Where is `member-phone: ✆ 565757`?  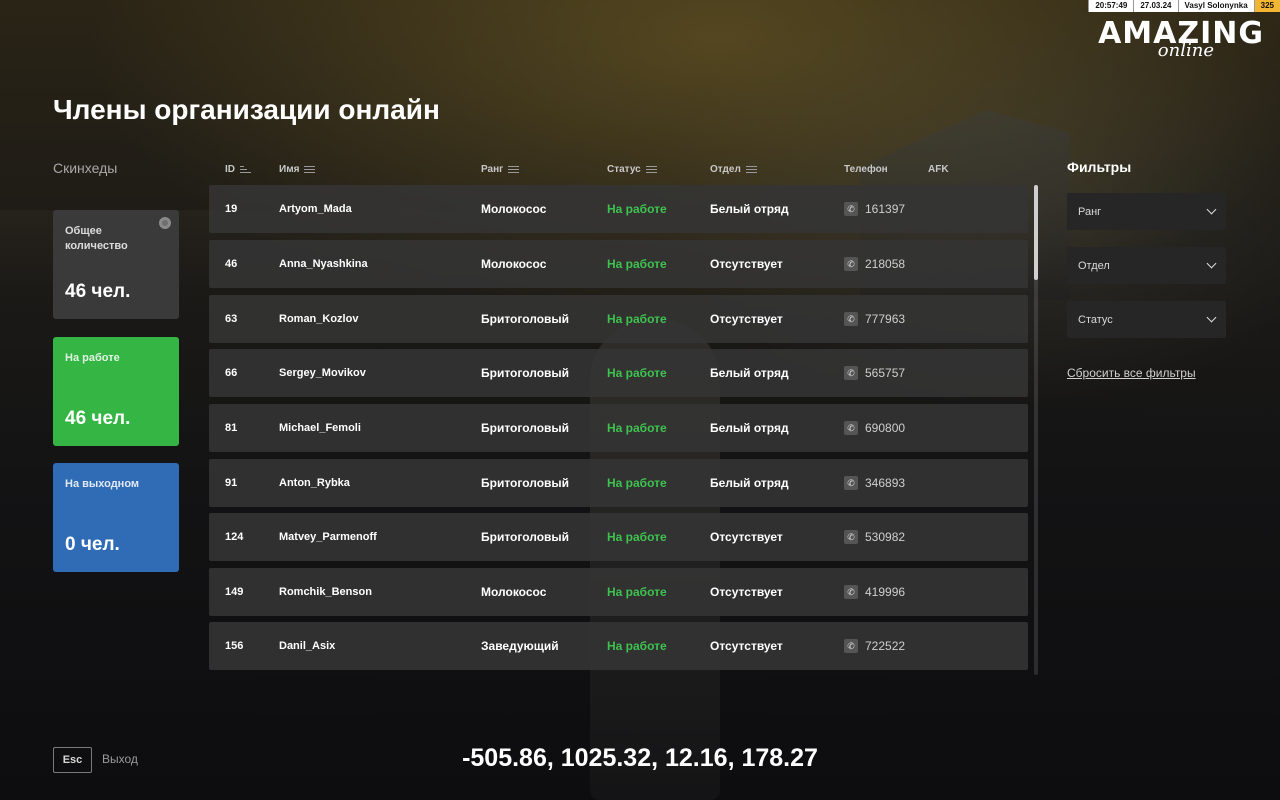 member-phone: ✆ 565757 is located at coordinates (874, 373).